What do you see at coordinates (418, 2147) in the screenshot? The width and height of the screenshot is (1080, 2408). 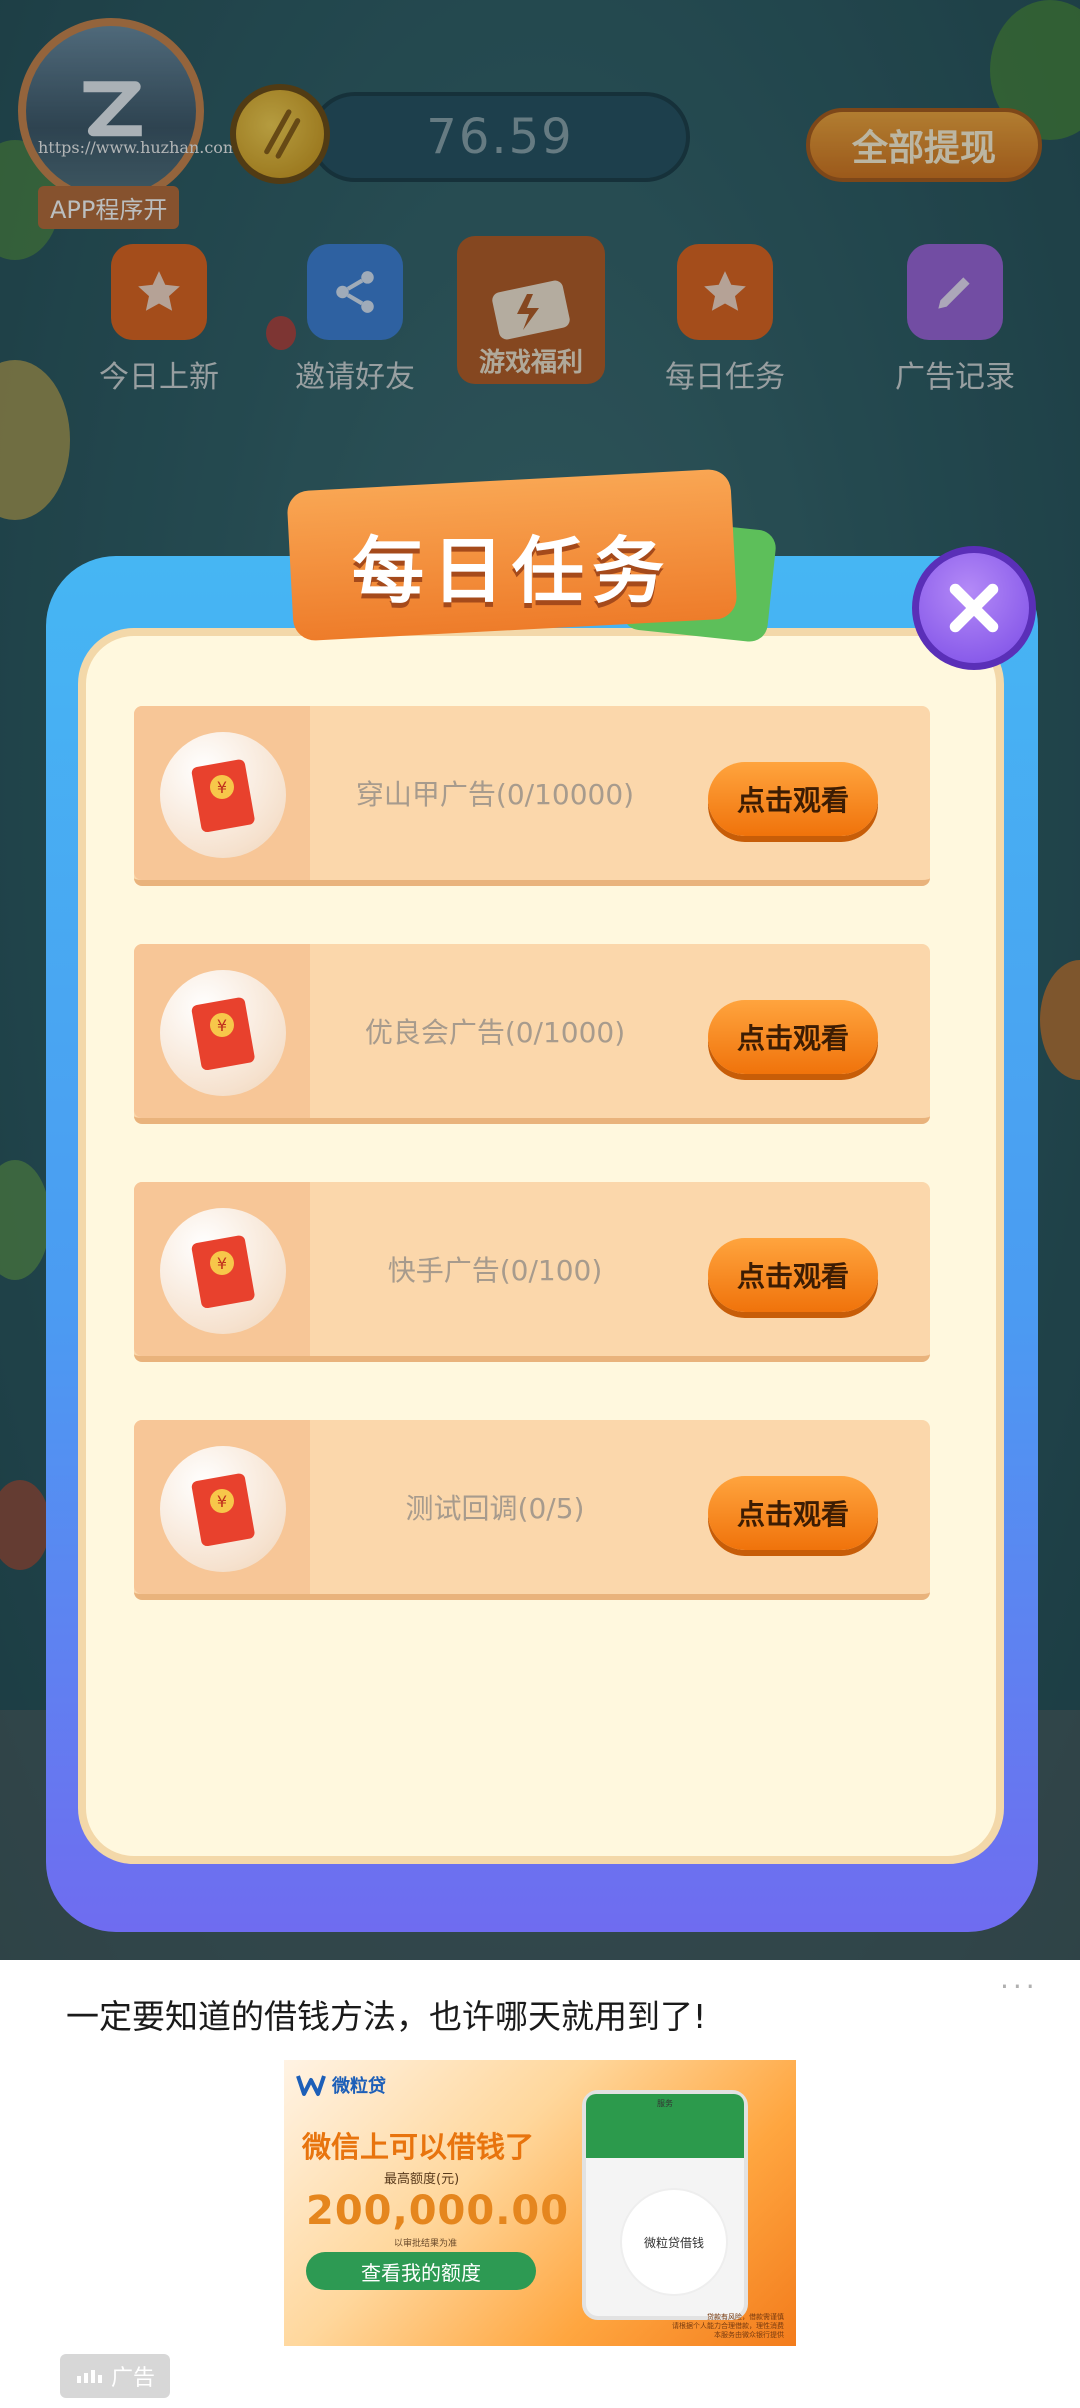 I see `ad-banner-title: 微信上可以借钱了` at bounding box center [418, 2147].